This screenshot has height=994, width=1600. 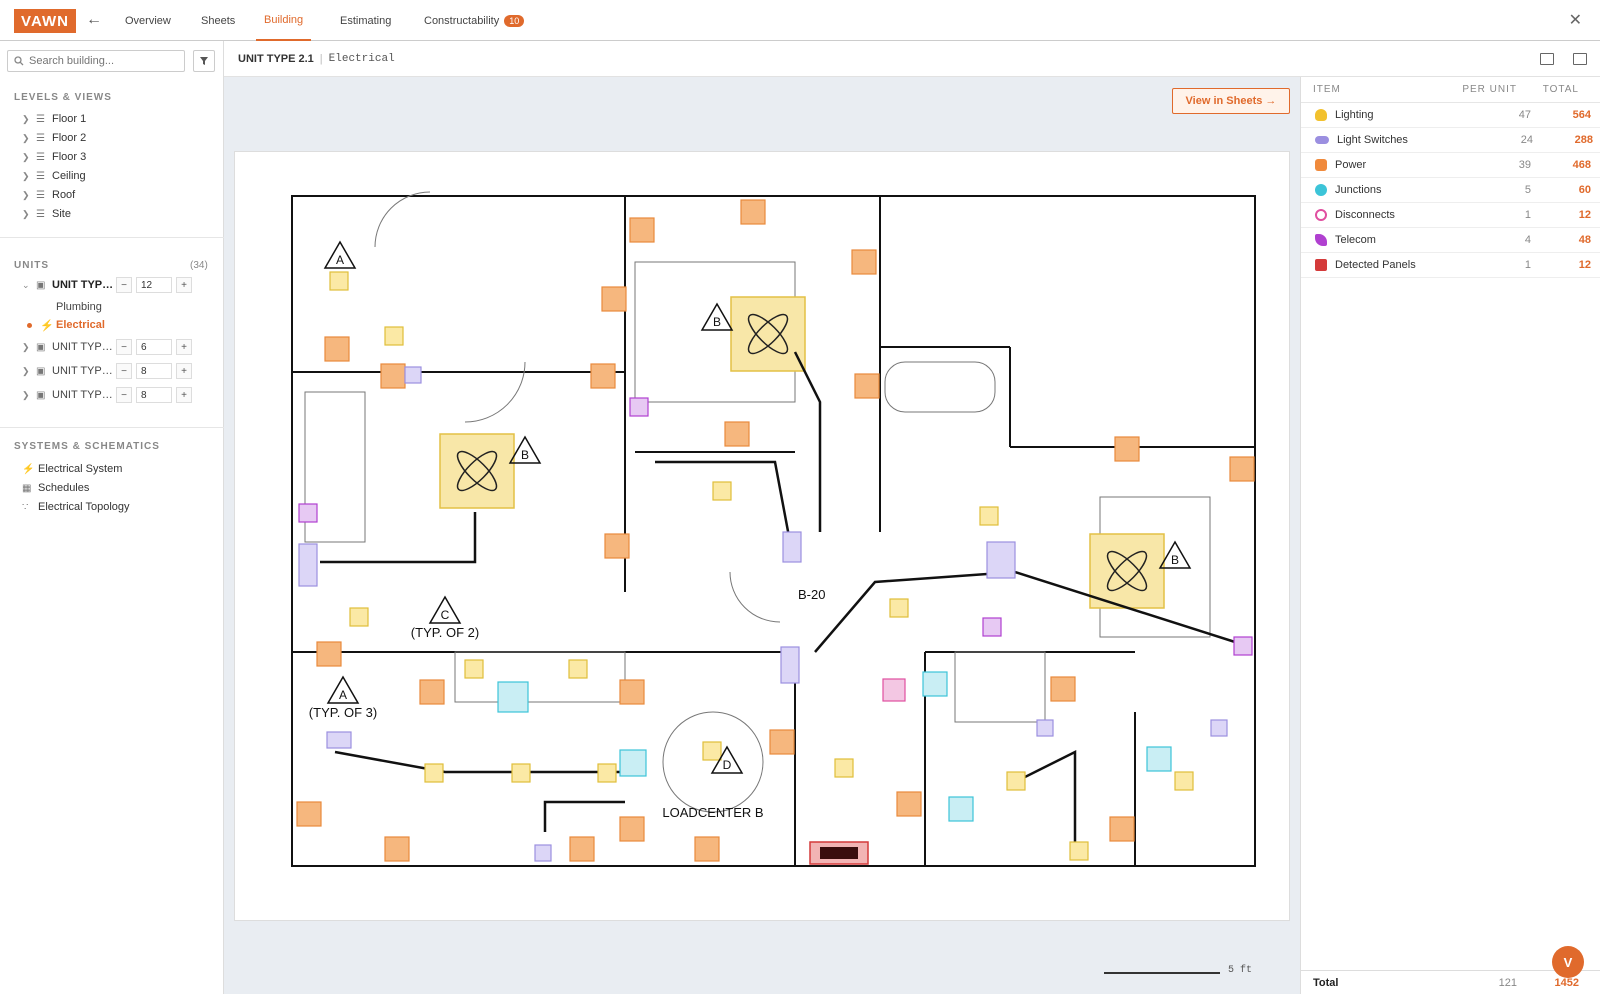 What do you see at coordinates (1547, 59) in the screenshot?
I see `left-panel-toggle-icon` at bounding box center [1547, 59].